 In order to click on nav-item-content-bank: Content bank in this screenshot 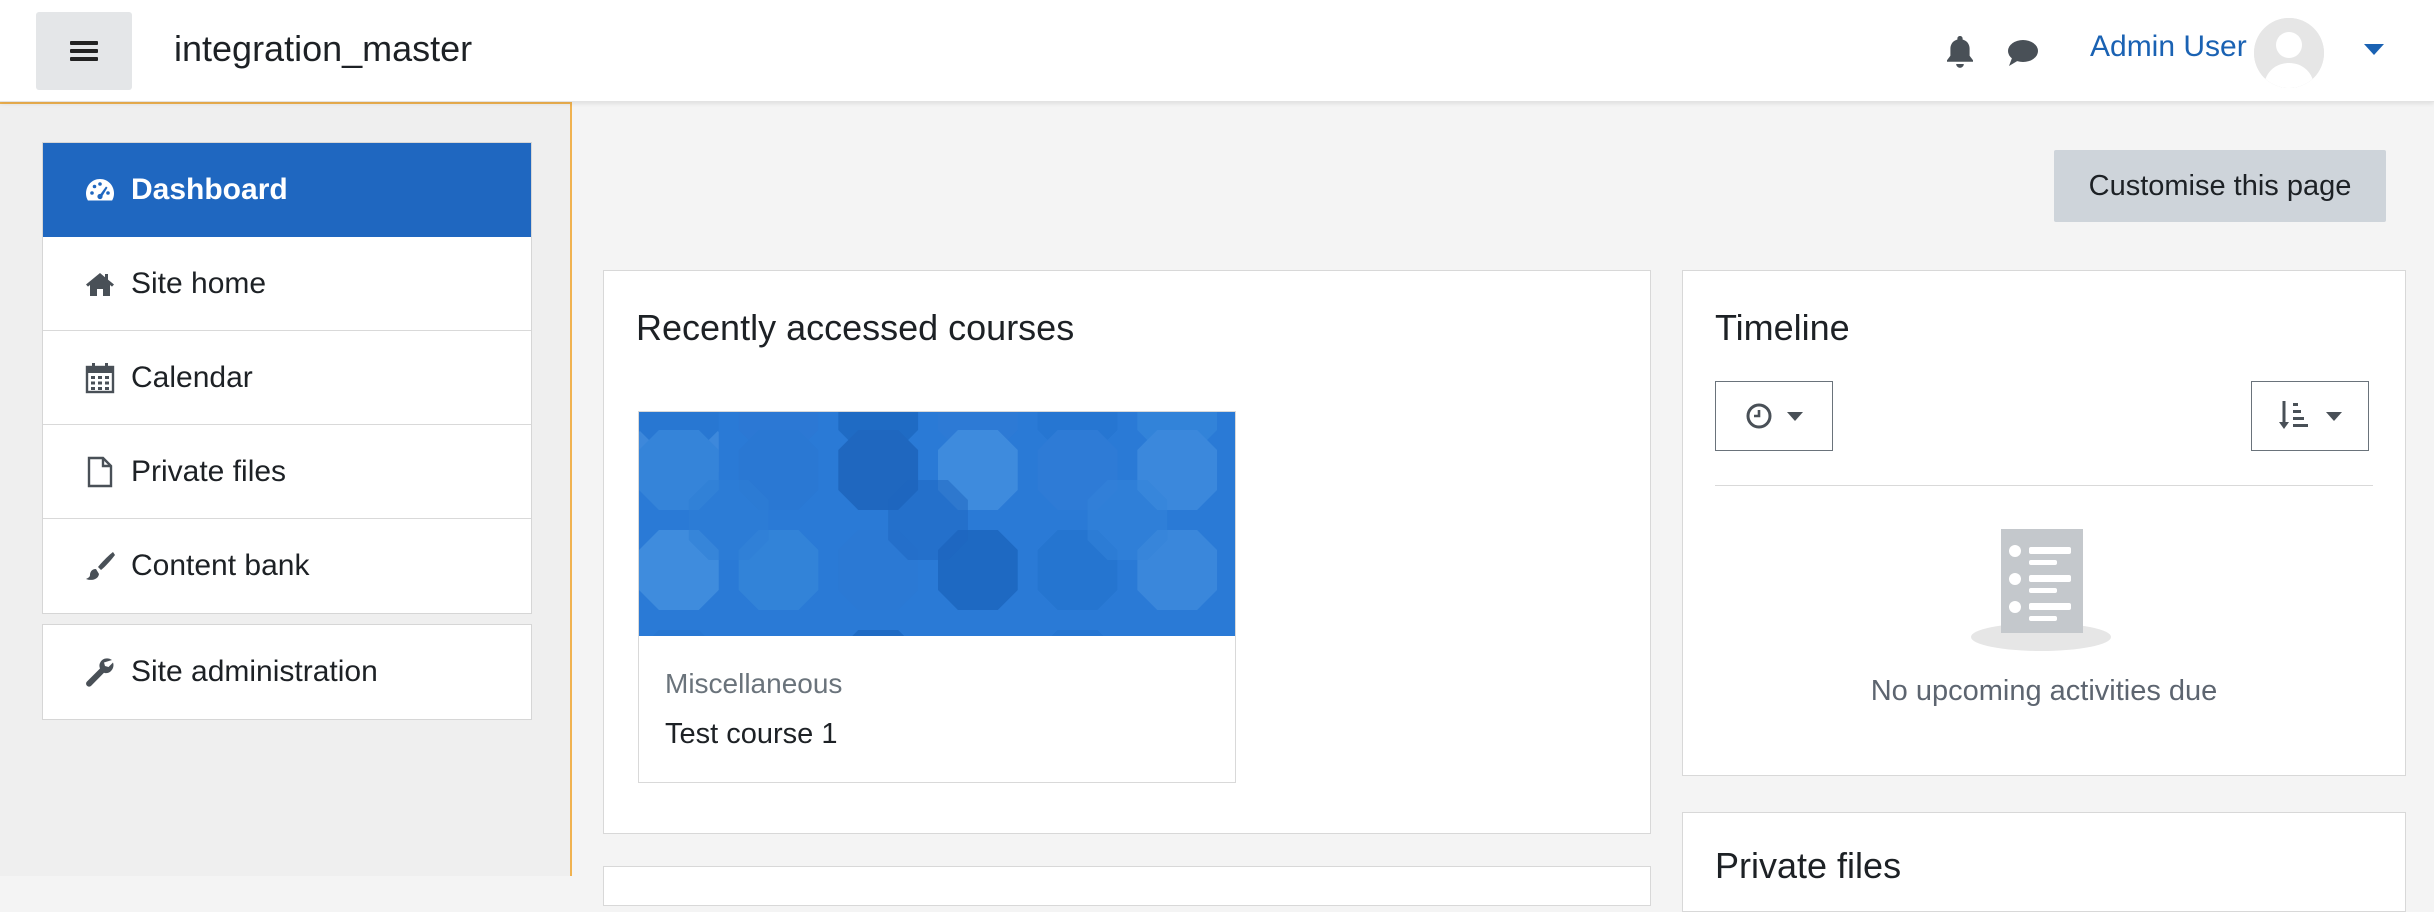, I will do `click(287, 566)`.